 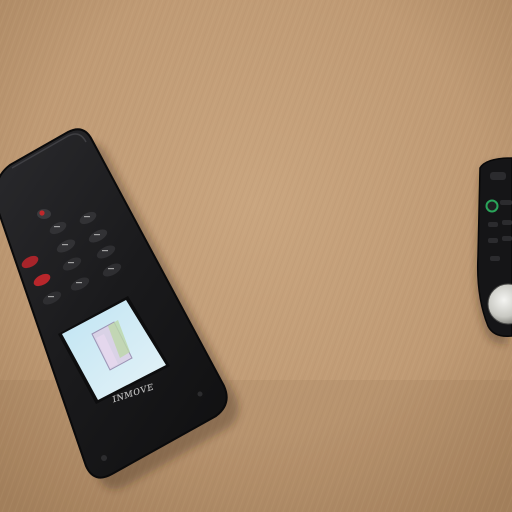 What do you see at coordinates (498, 176) in the screenshot?
I see `secondary-top-key` at bounding box center [498, 176].